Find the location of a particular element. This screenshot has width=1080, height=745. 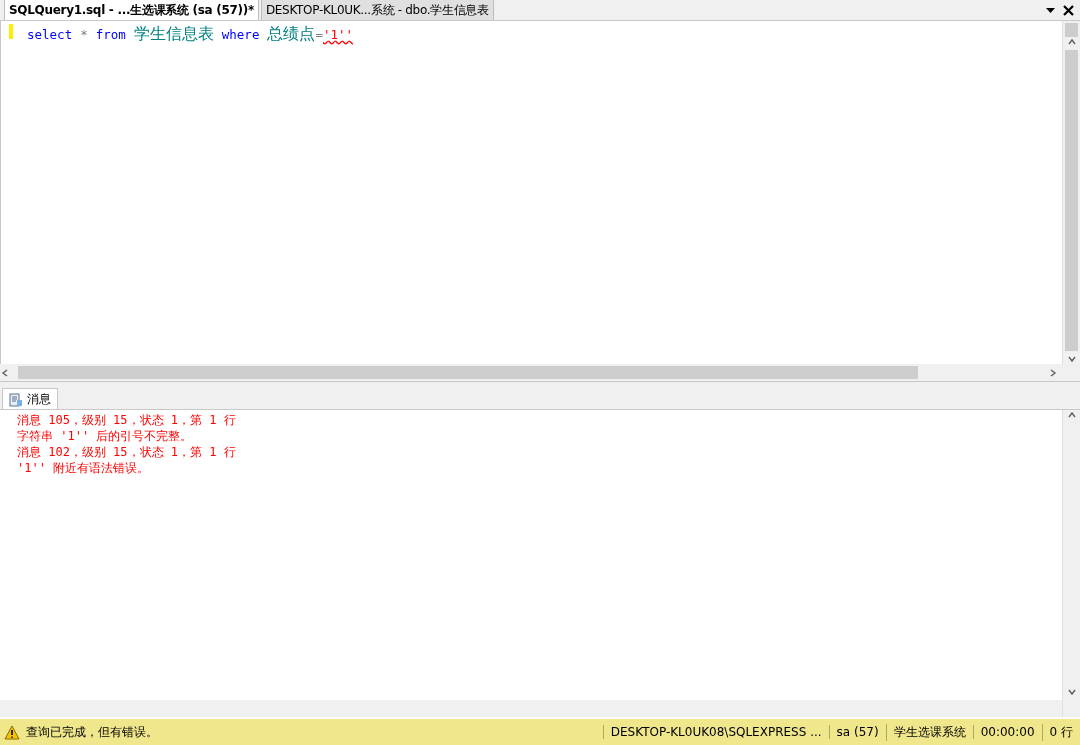

status-field: 学生选课系统 is located at coordinates (929, 732).